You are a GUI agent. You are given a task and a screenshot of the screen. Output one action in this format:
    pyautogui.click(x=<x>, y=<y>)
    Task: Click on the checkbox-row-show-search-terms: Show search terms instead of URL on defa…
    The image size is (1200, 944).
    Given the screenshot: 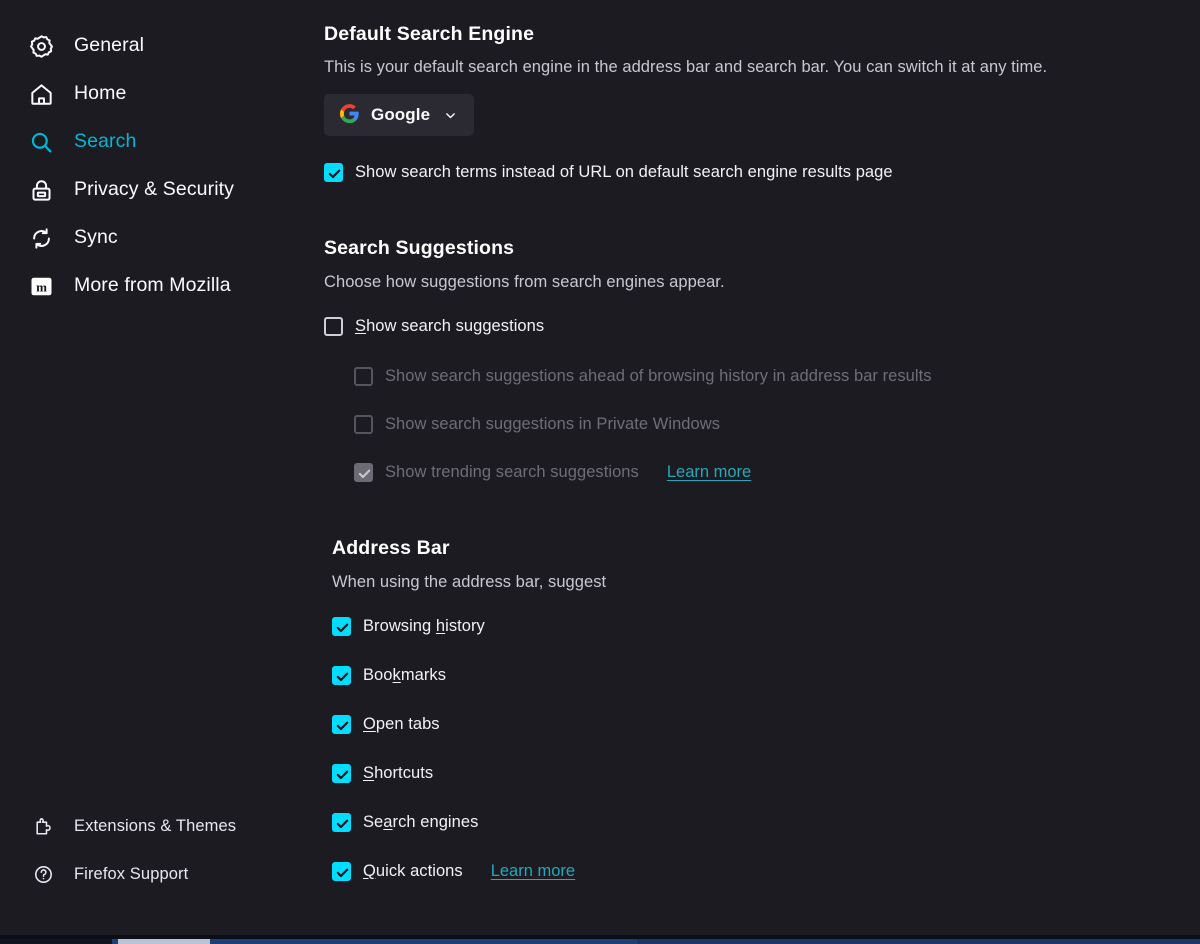 What is the action you would take?
    pyautogui.click(x=762, y=172)
    